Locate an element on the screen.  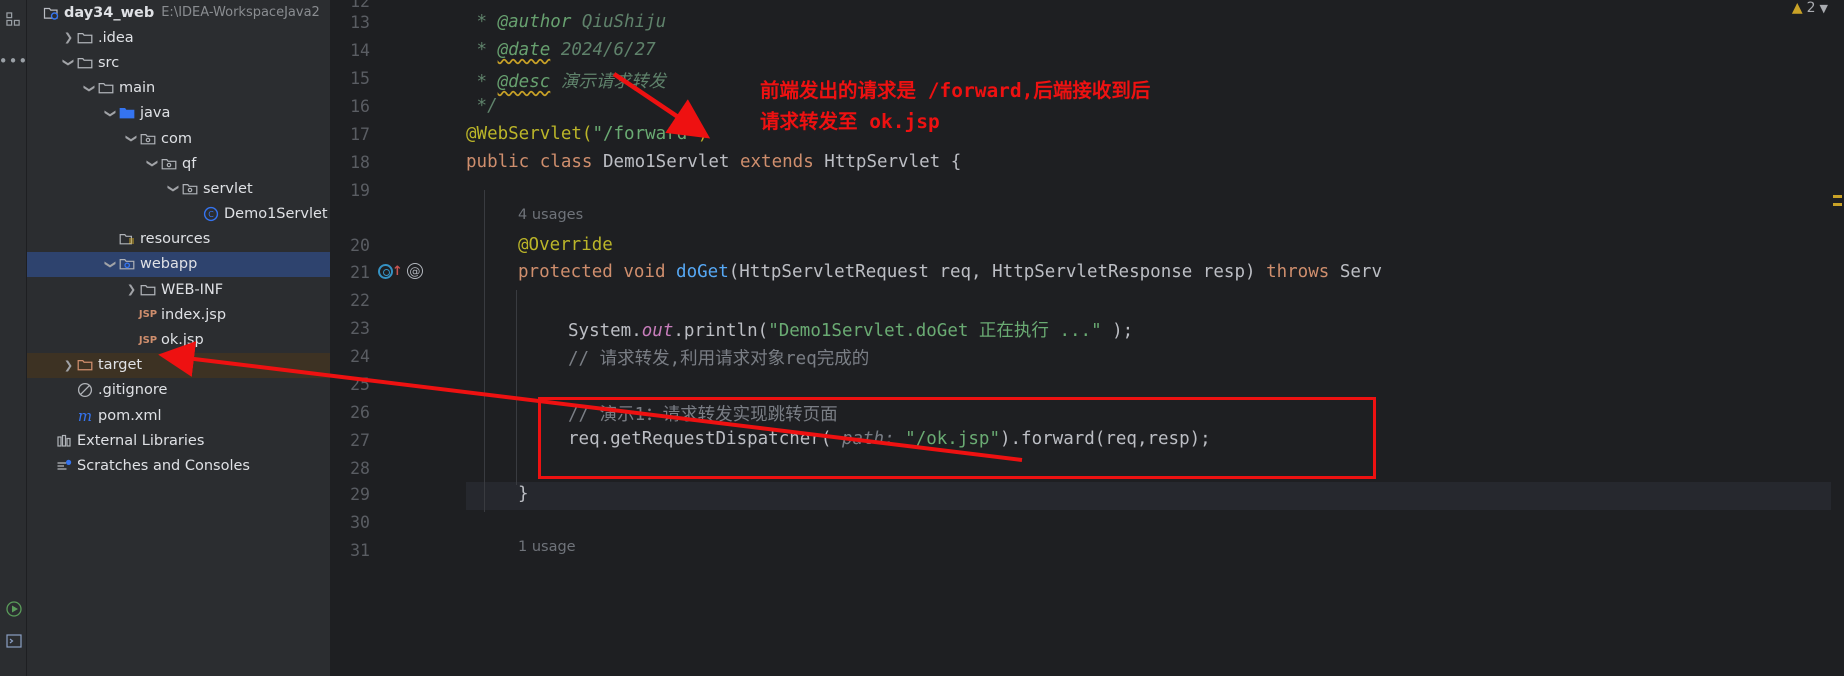
tree-row-demo1servlet: C Demo1Servlet is located at coordinates (178, 214).